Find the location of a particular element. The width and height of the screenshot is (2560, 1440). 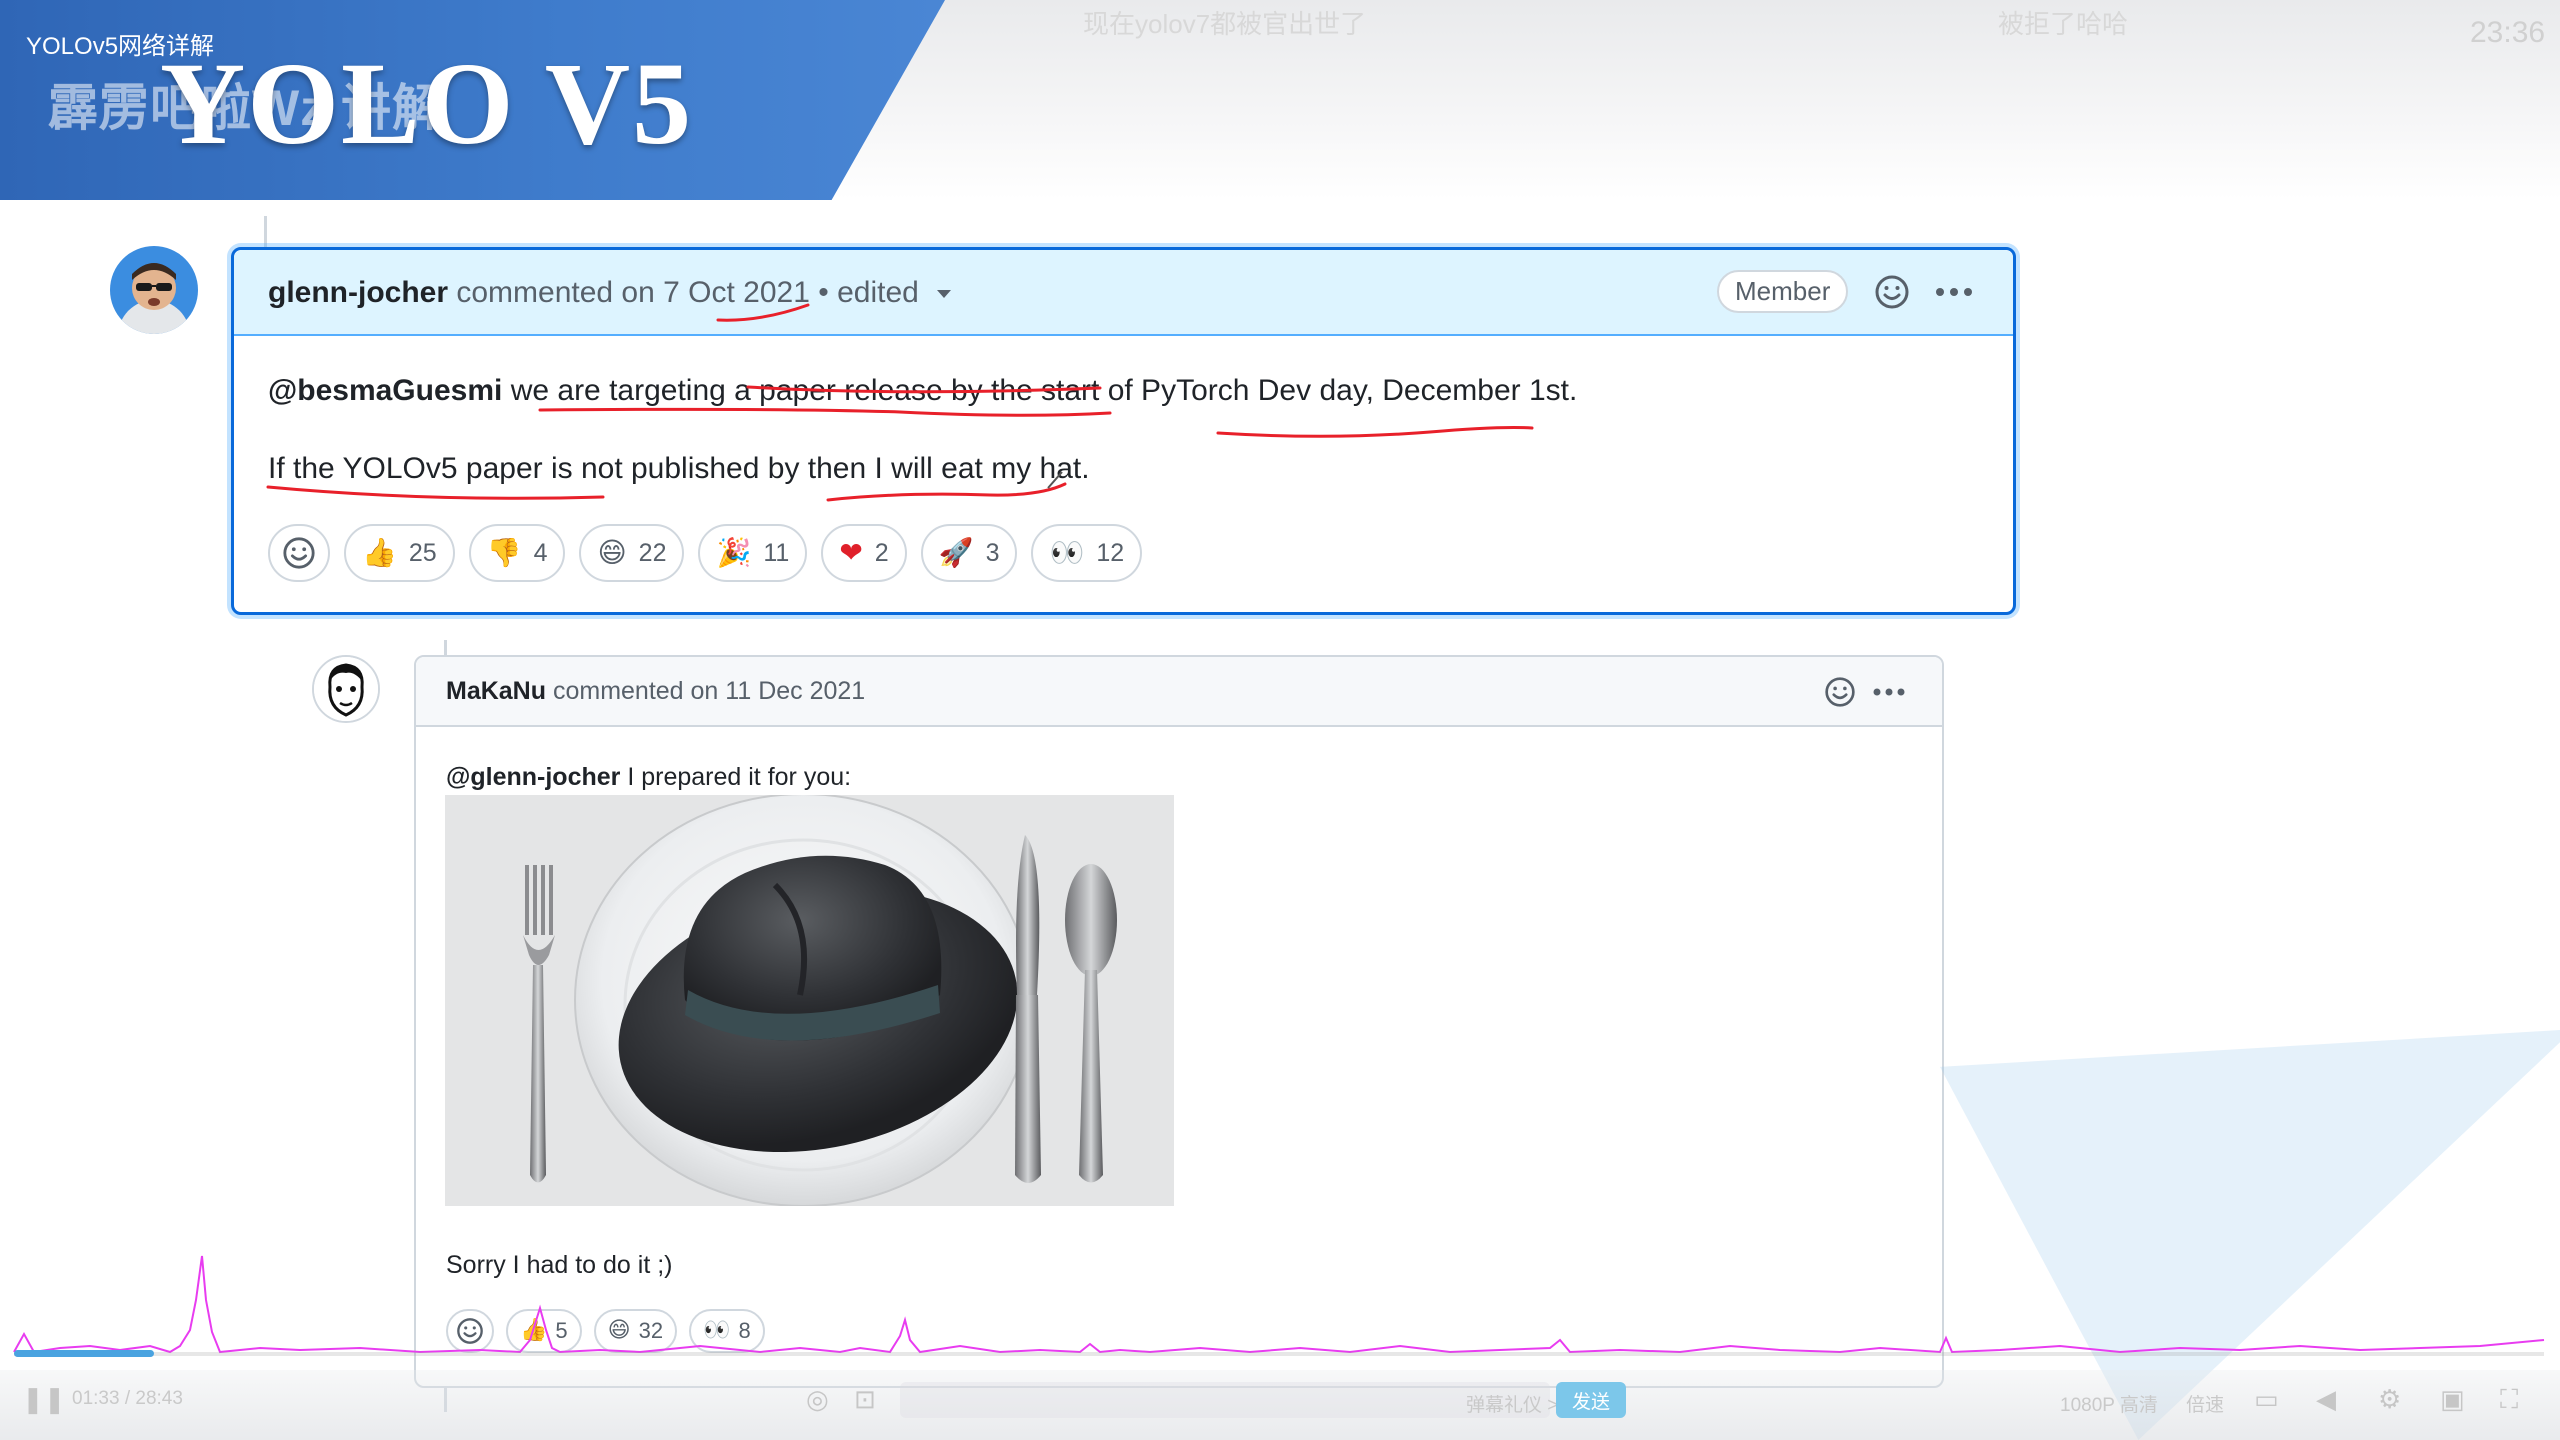

eyes-reaction: 👀 8 is located at coordinates (727, 1331).